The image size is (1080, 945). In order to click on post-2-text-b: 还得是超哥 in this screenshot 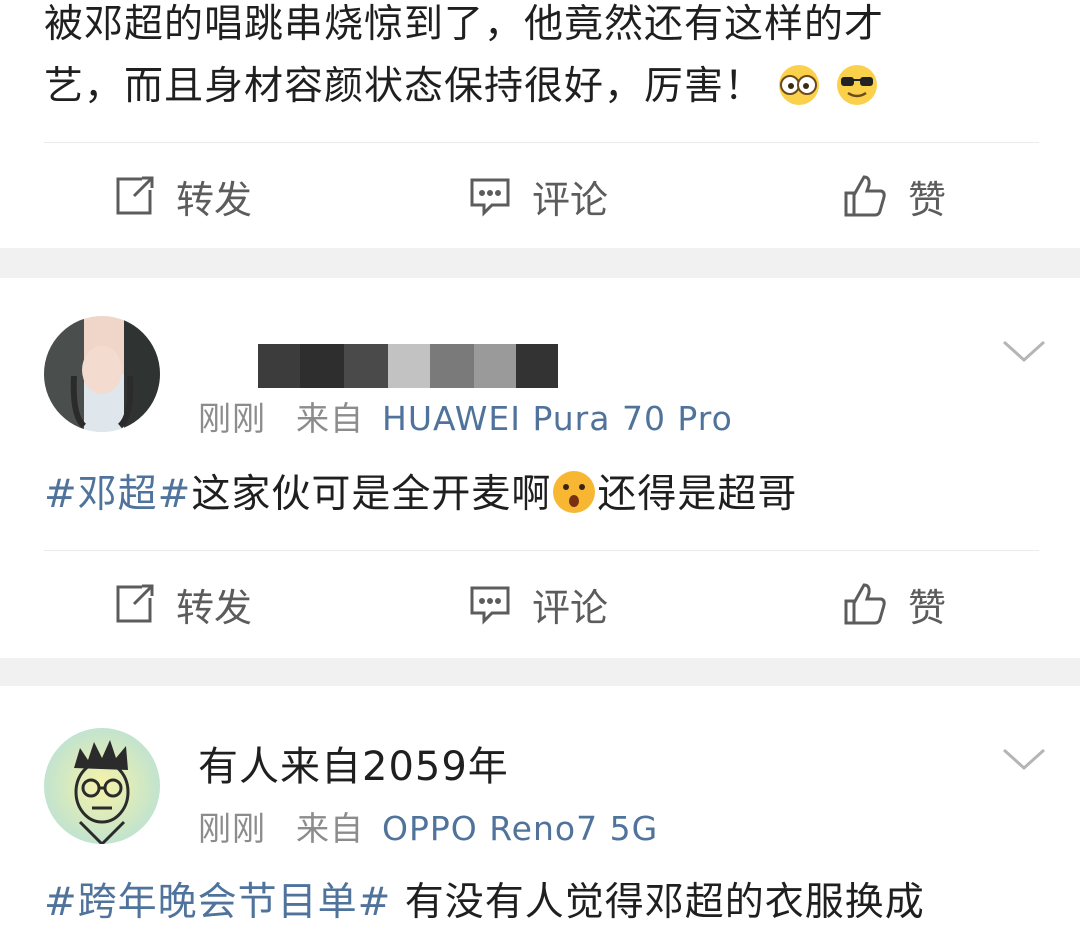, I will do `click(697, 494)`.